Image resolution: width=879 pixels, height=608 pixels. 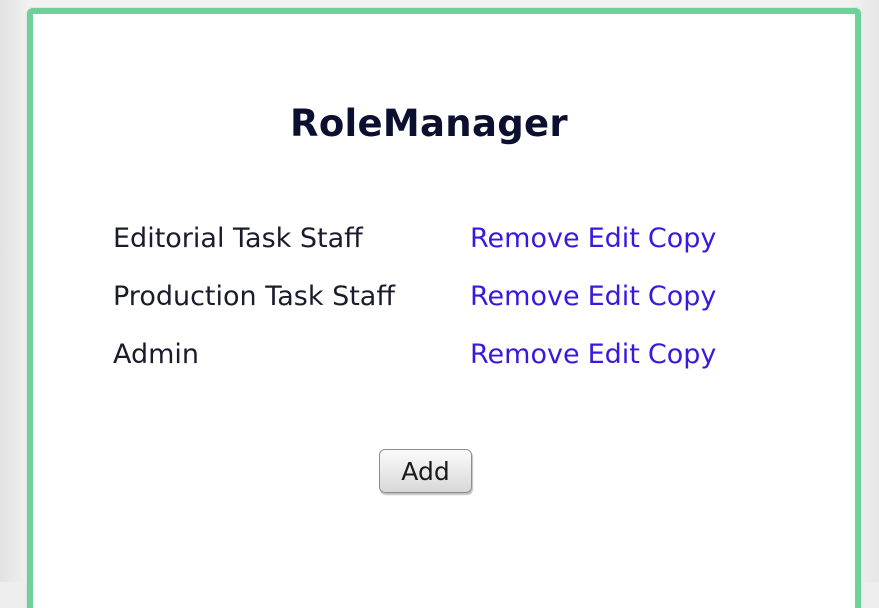 What do you see at coordinates (429, 123) in the screenshot?
I see `page-title: RoleManager` at bounding box center [429, 123].